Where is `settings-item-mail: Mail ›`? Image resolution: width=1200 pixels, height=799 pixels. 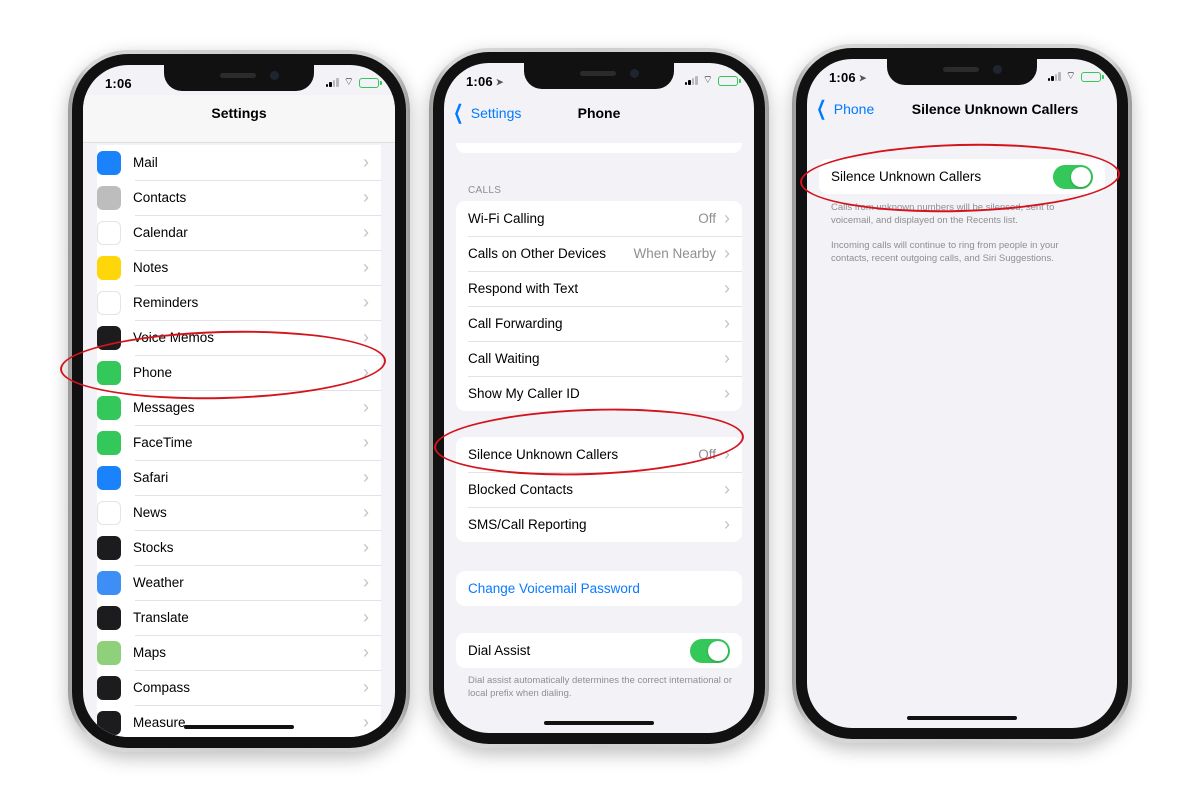 settings-item-mail: Mail › is located at coordinates (239, 162).